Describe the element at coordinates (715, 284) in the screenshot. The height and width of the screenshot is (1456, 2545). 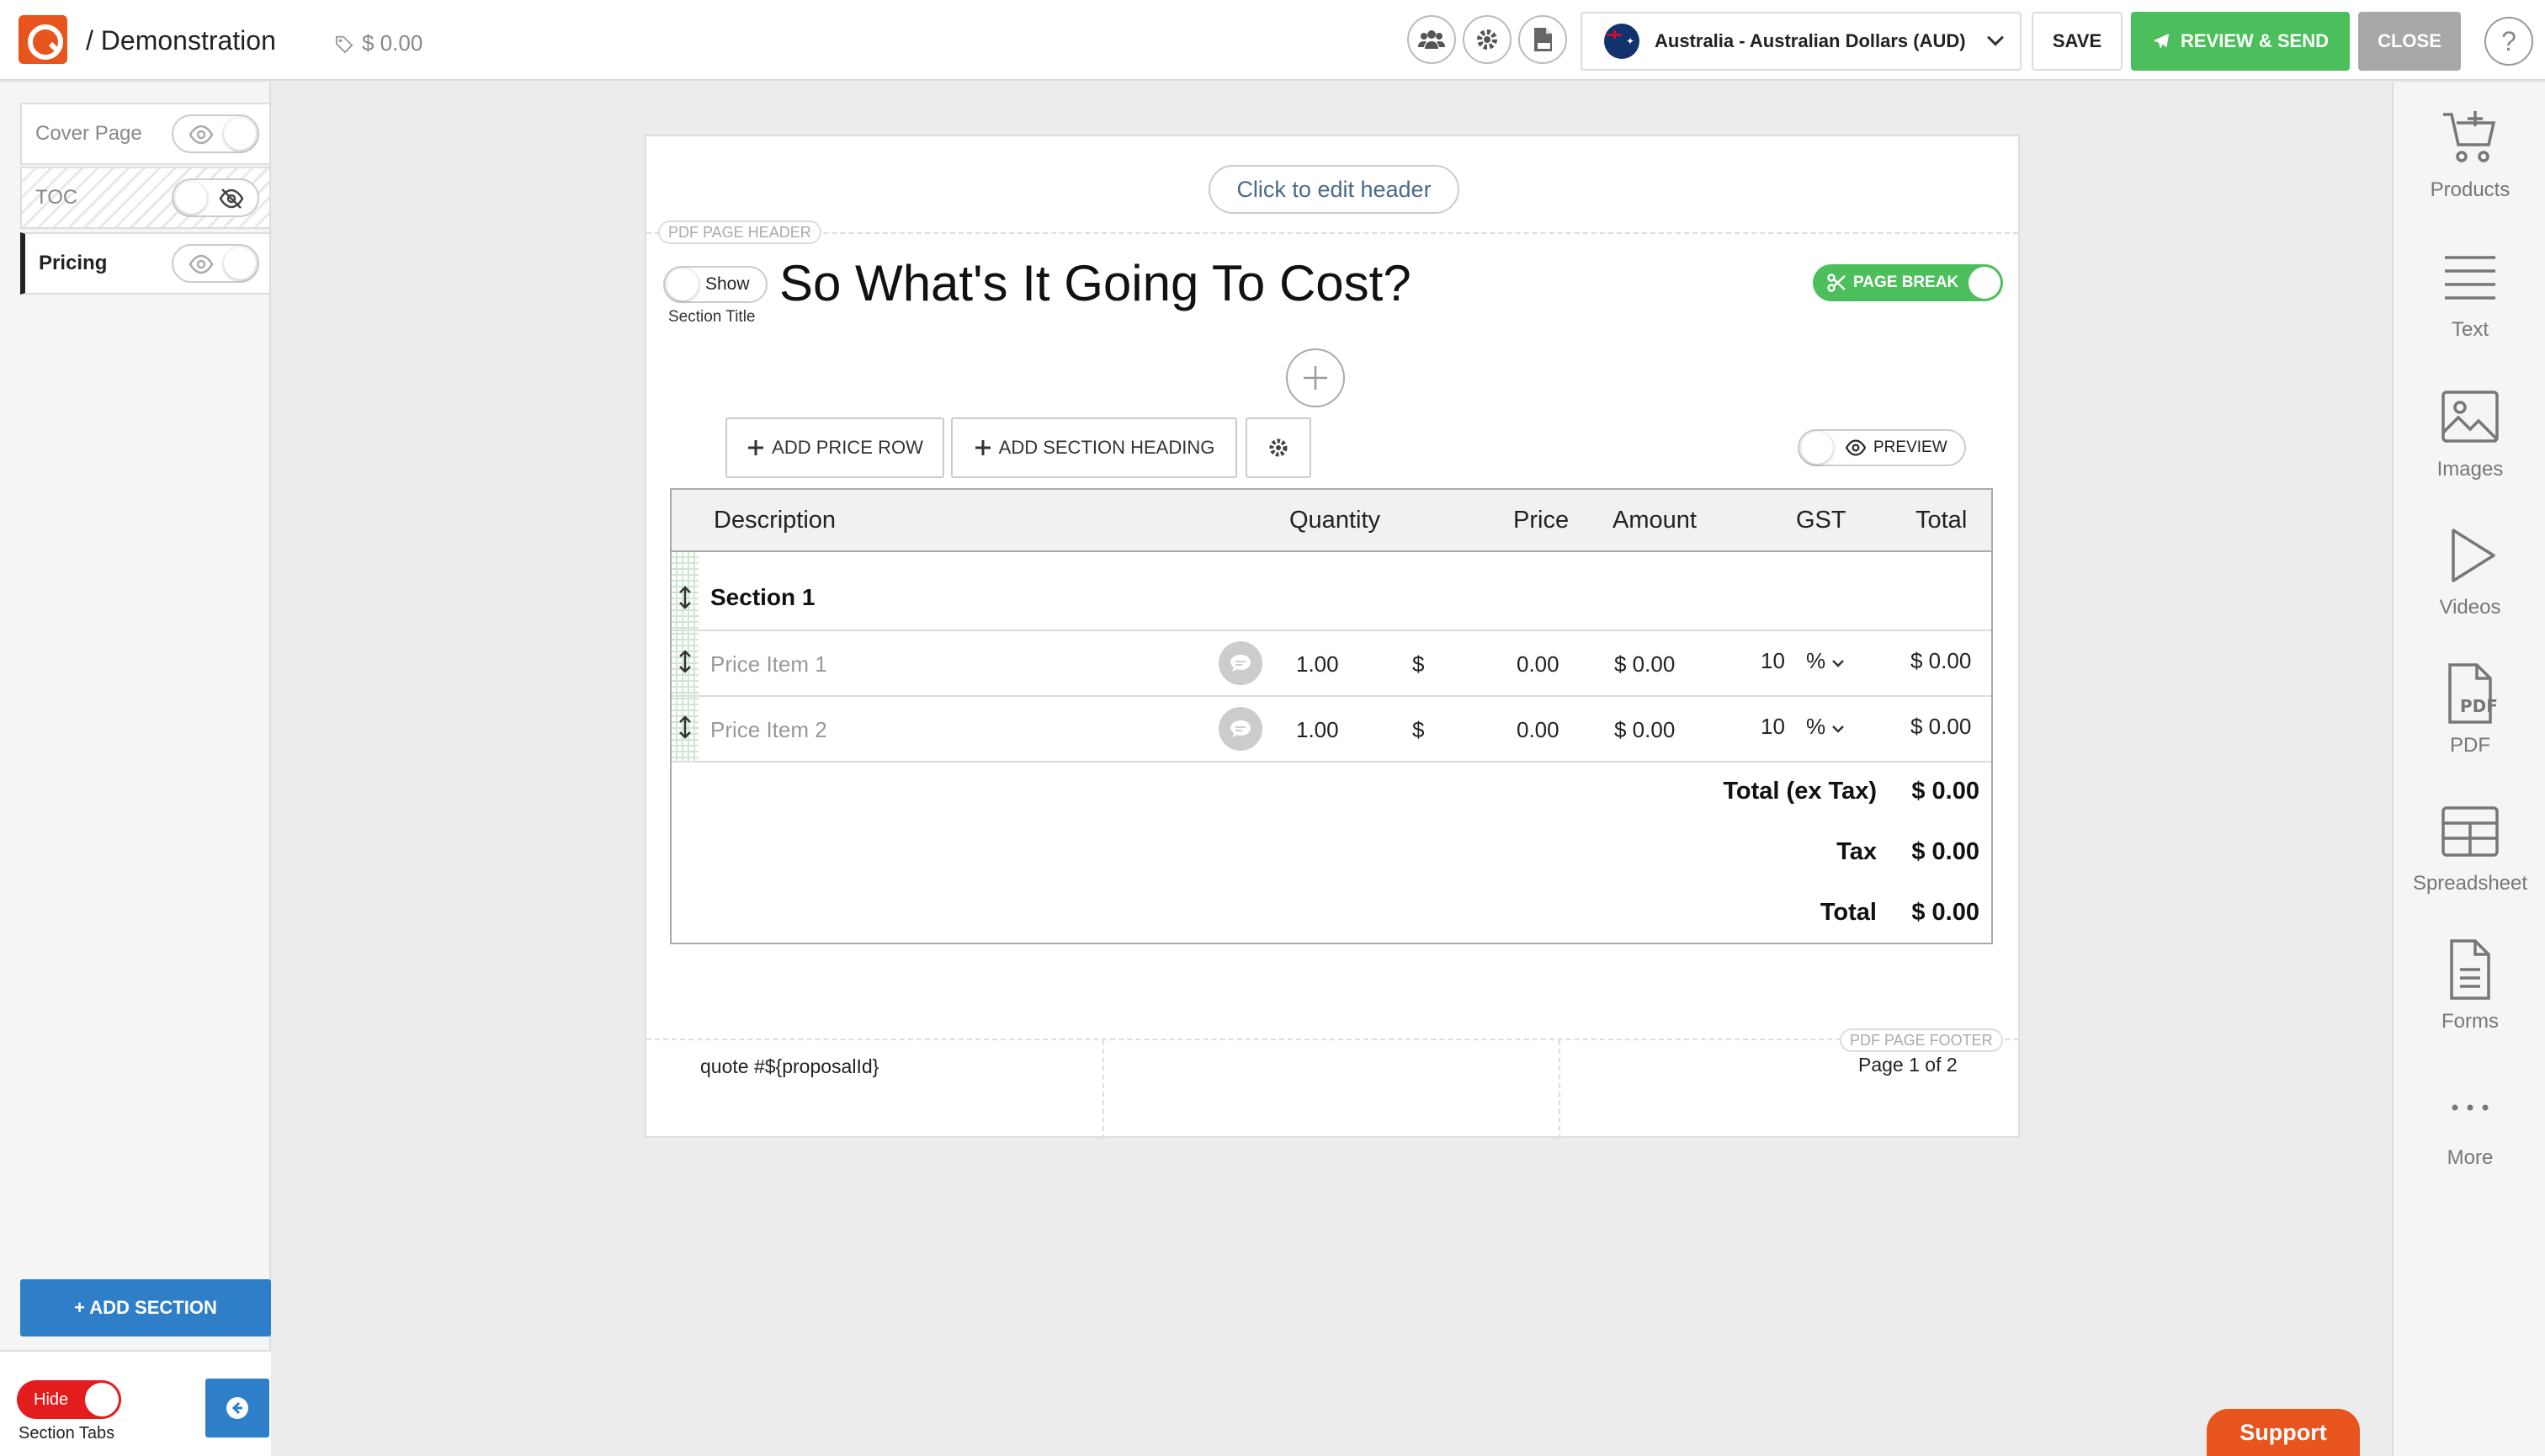
I see `section-title-toggle: Show` at that location.